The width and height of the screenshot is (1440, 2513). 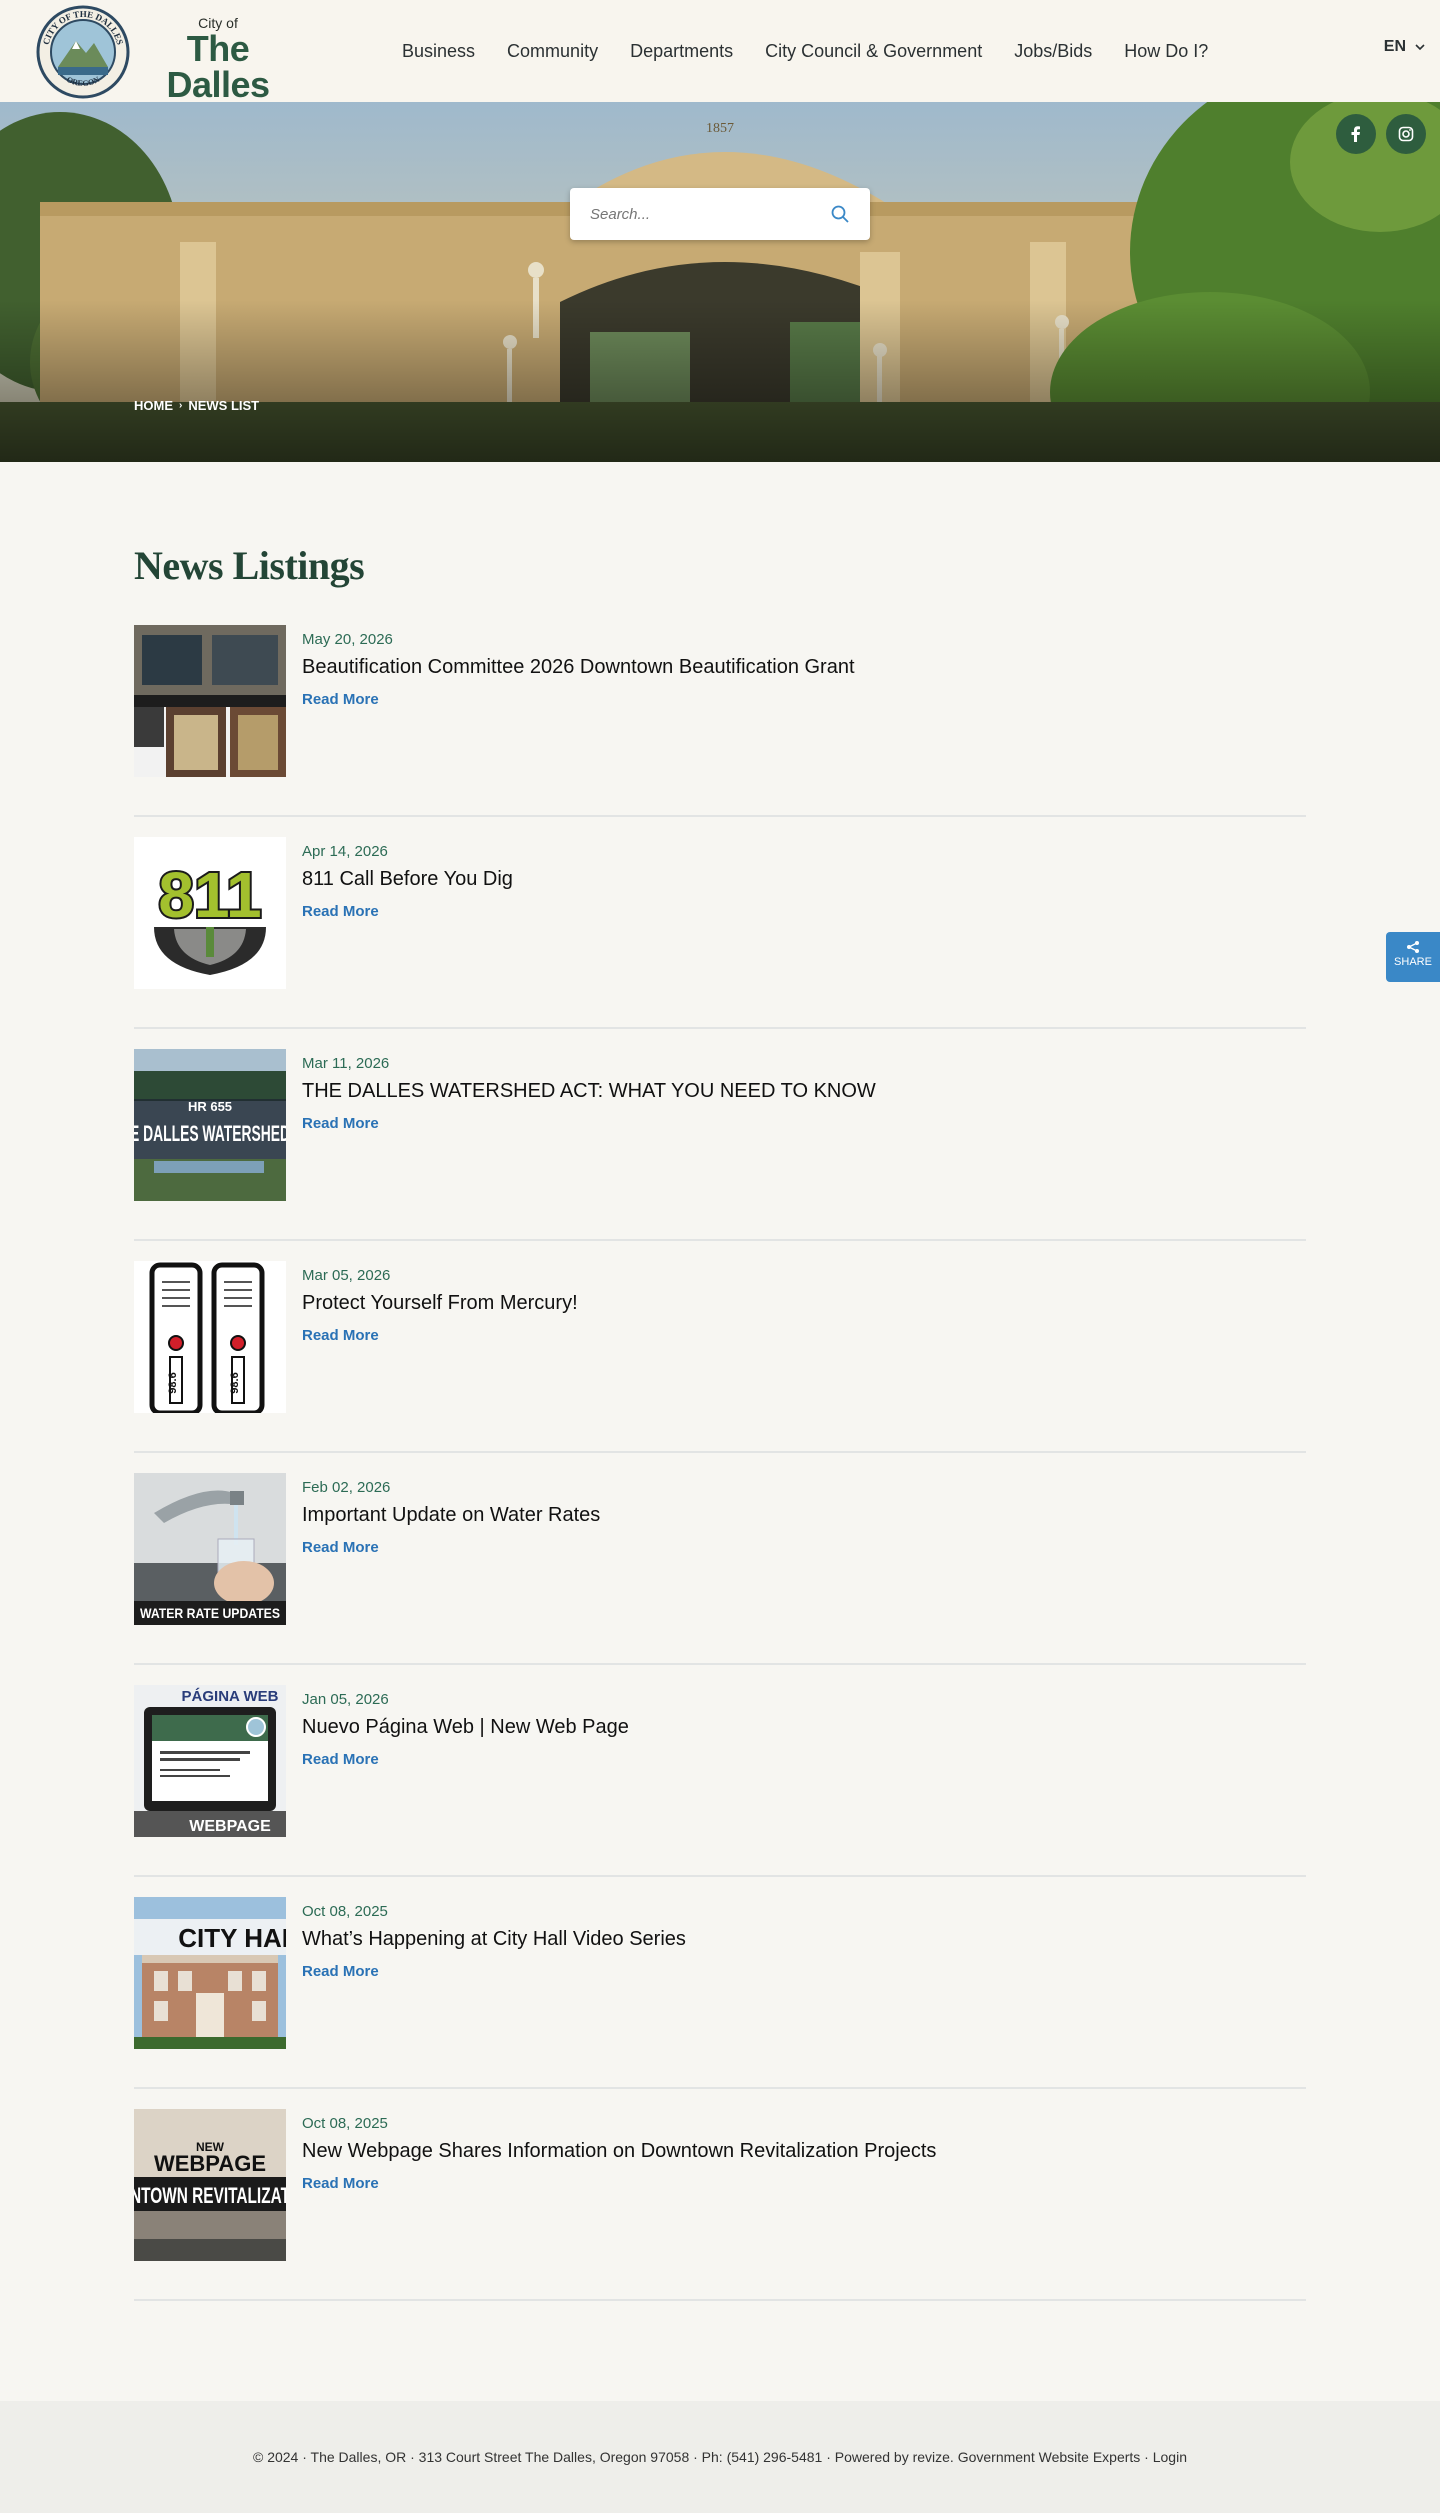 I want to click on facebook-button, so click(x=1356, y=134).